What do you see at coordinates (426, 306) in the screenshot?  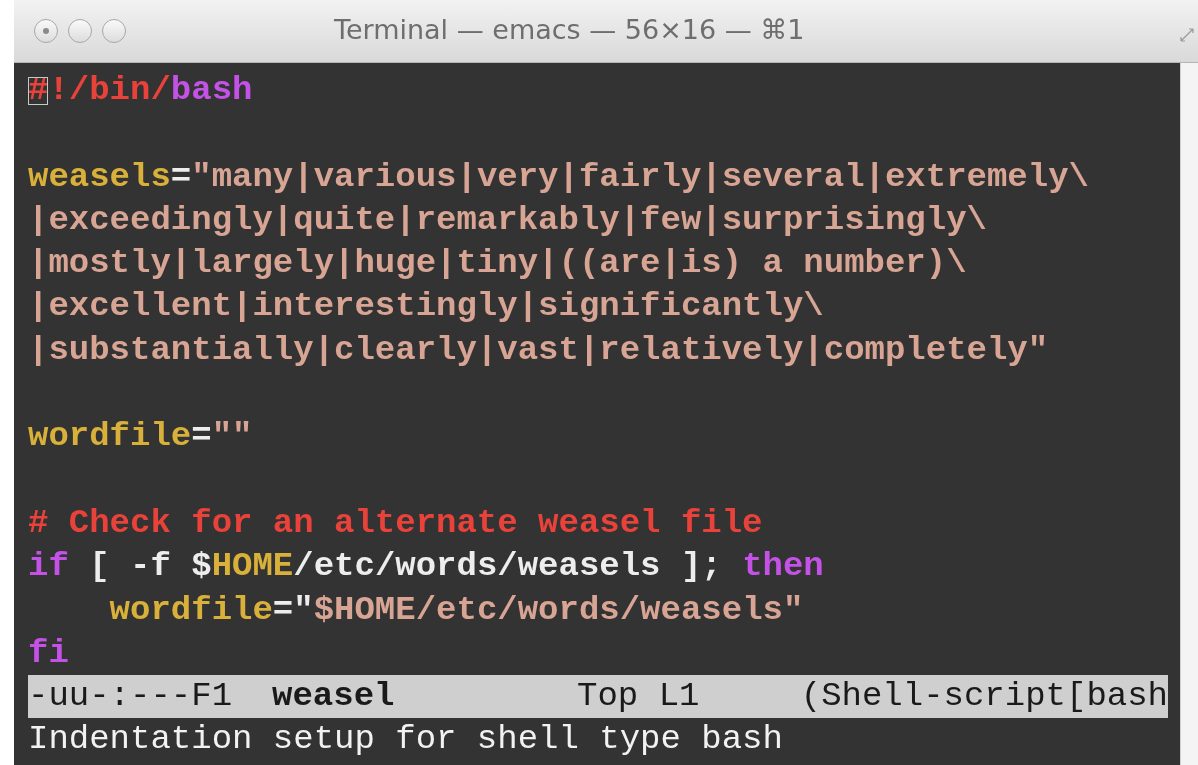 I see `code-string: |excellent|interestingly|significantly\` at bounding box center [426, 306].